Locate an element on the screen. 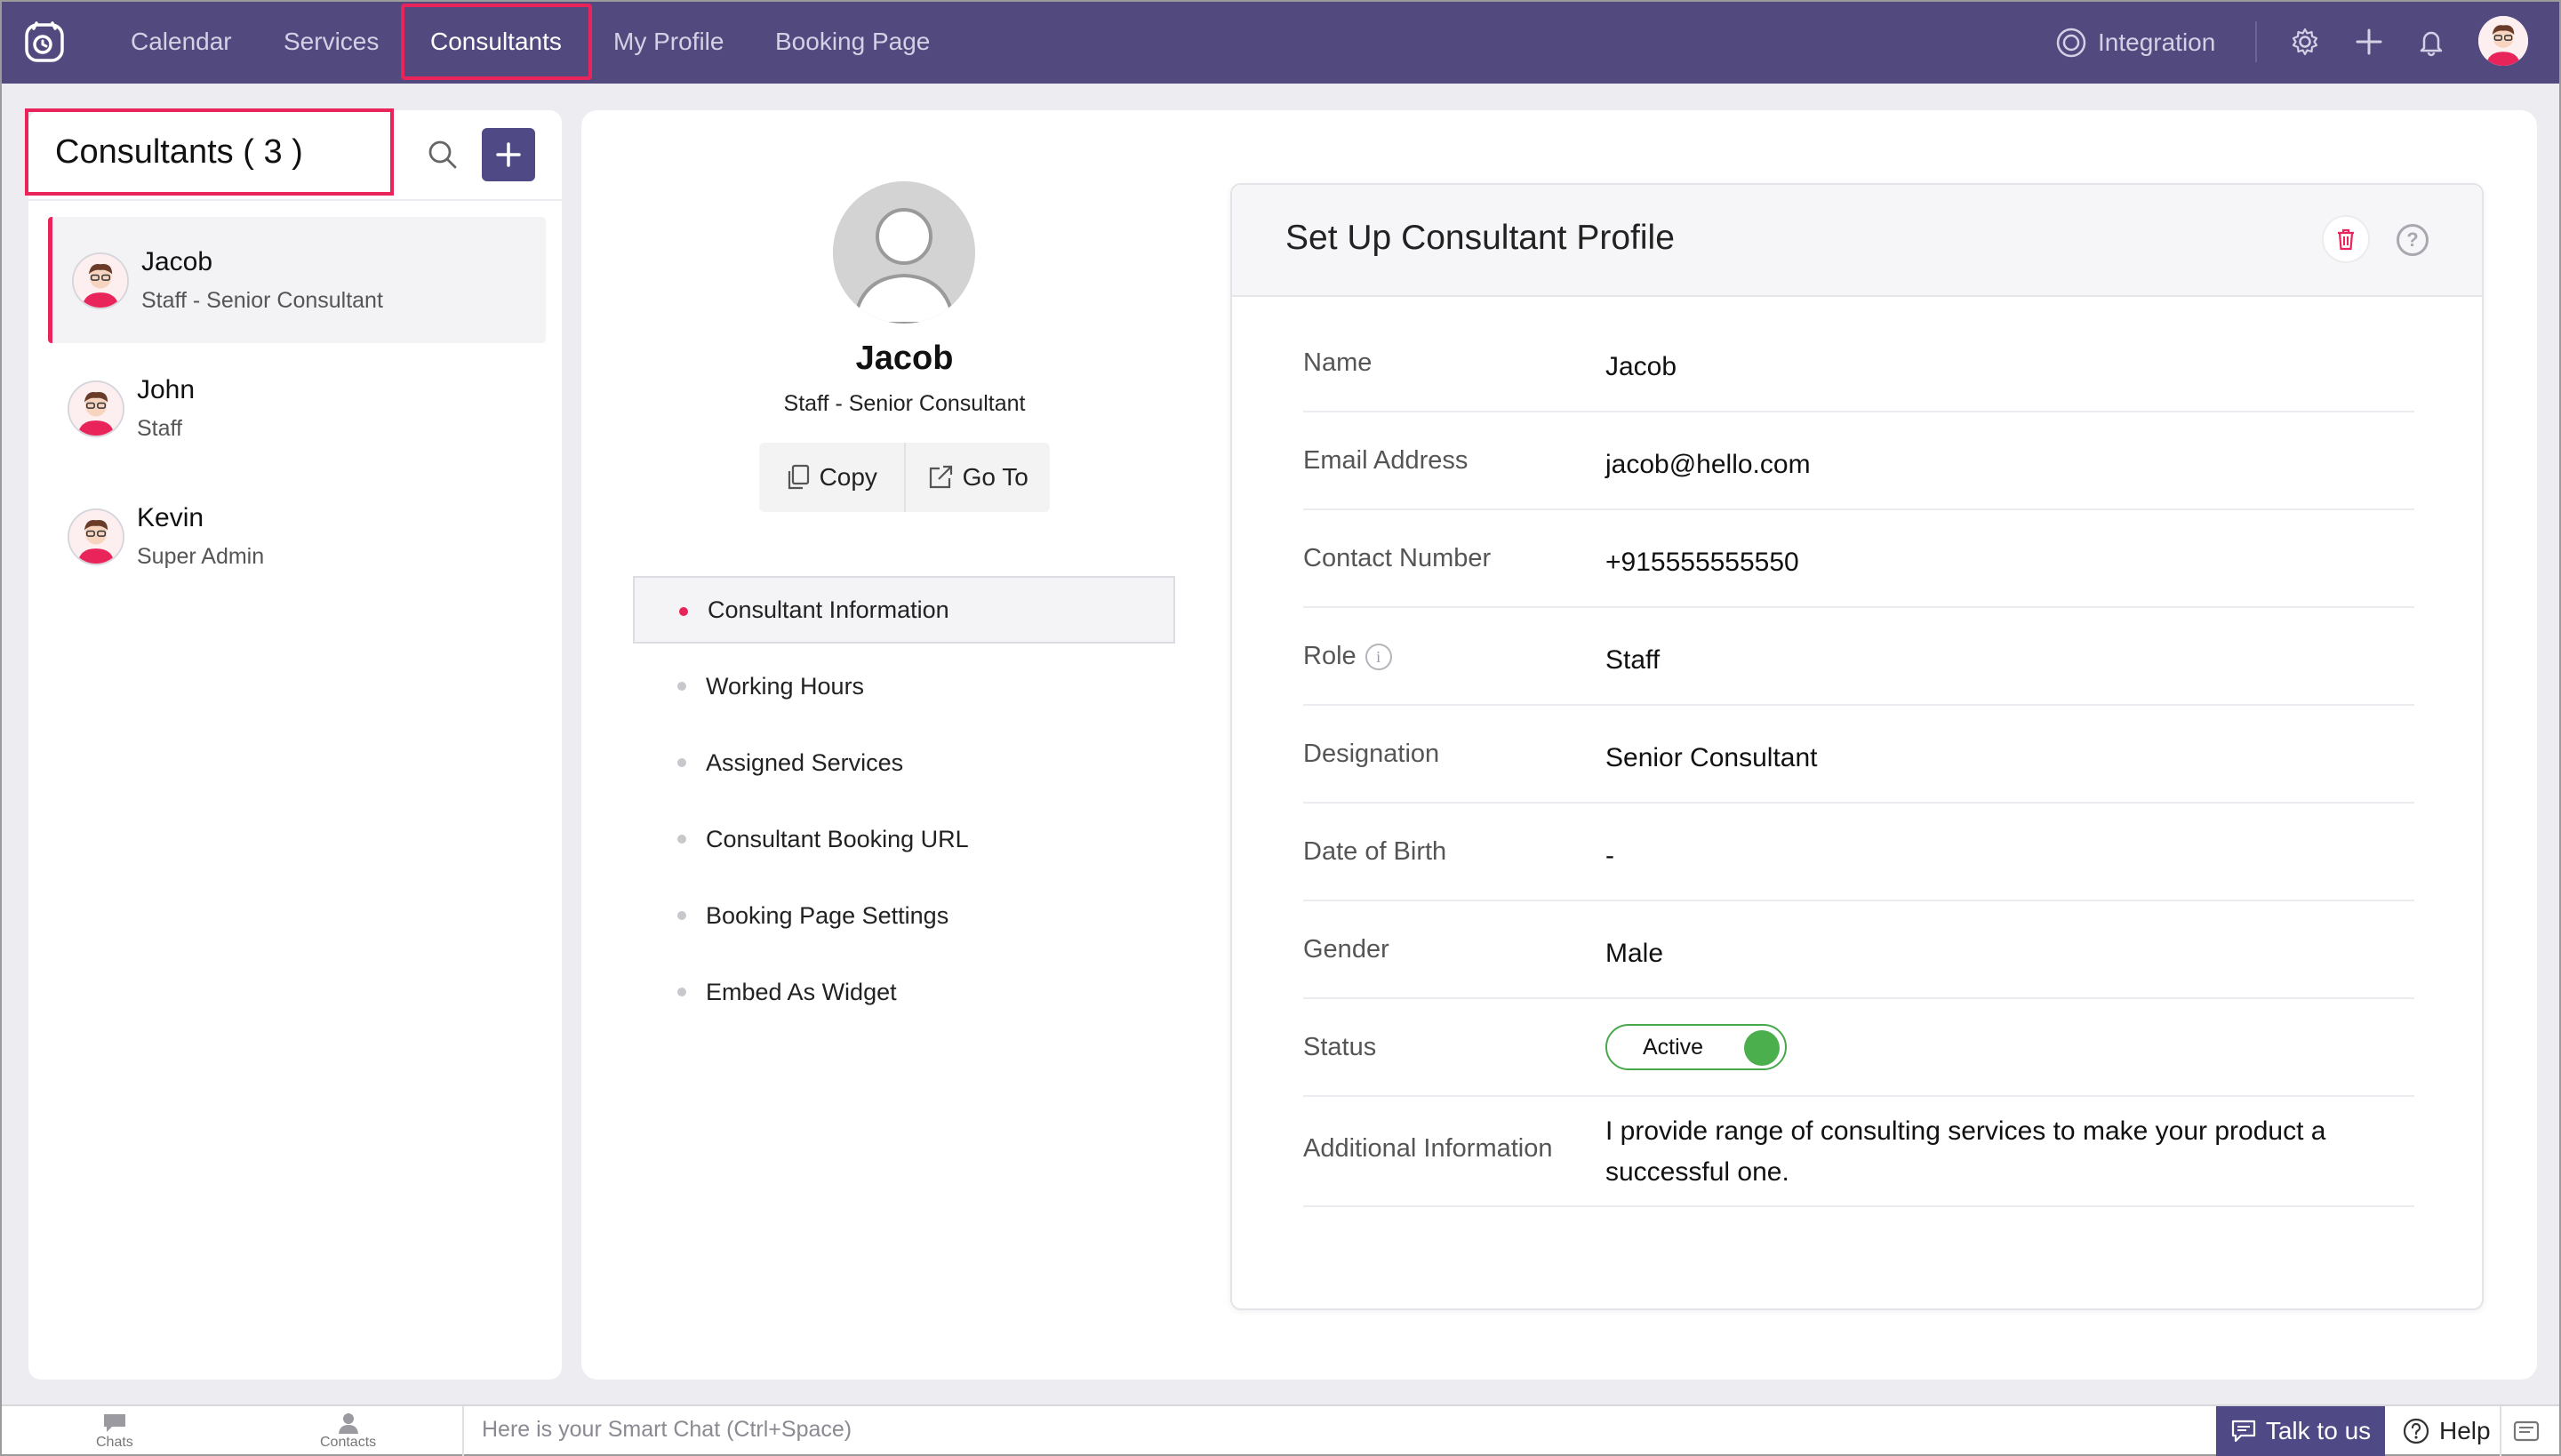 The width and height of the screenshot is (2561, 1456). menu-consultant-booking-url: Consultant Booking URL is located at coordinates (904, 839).